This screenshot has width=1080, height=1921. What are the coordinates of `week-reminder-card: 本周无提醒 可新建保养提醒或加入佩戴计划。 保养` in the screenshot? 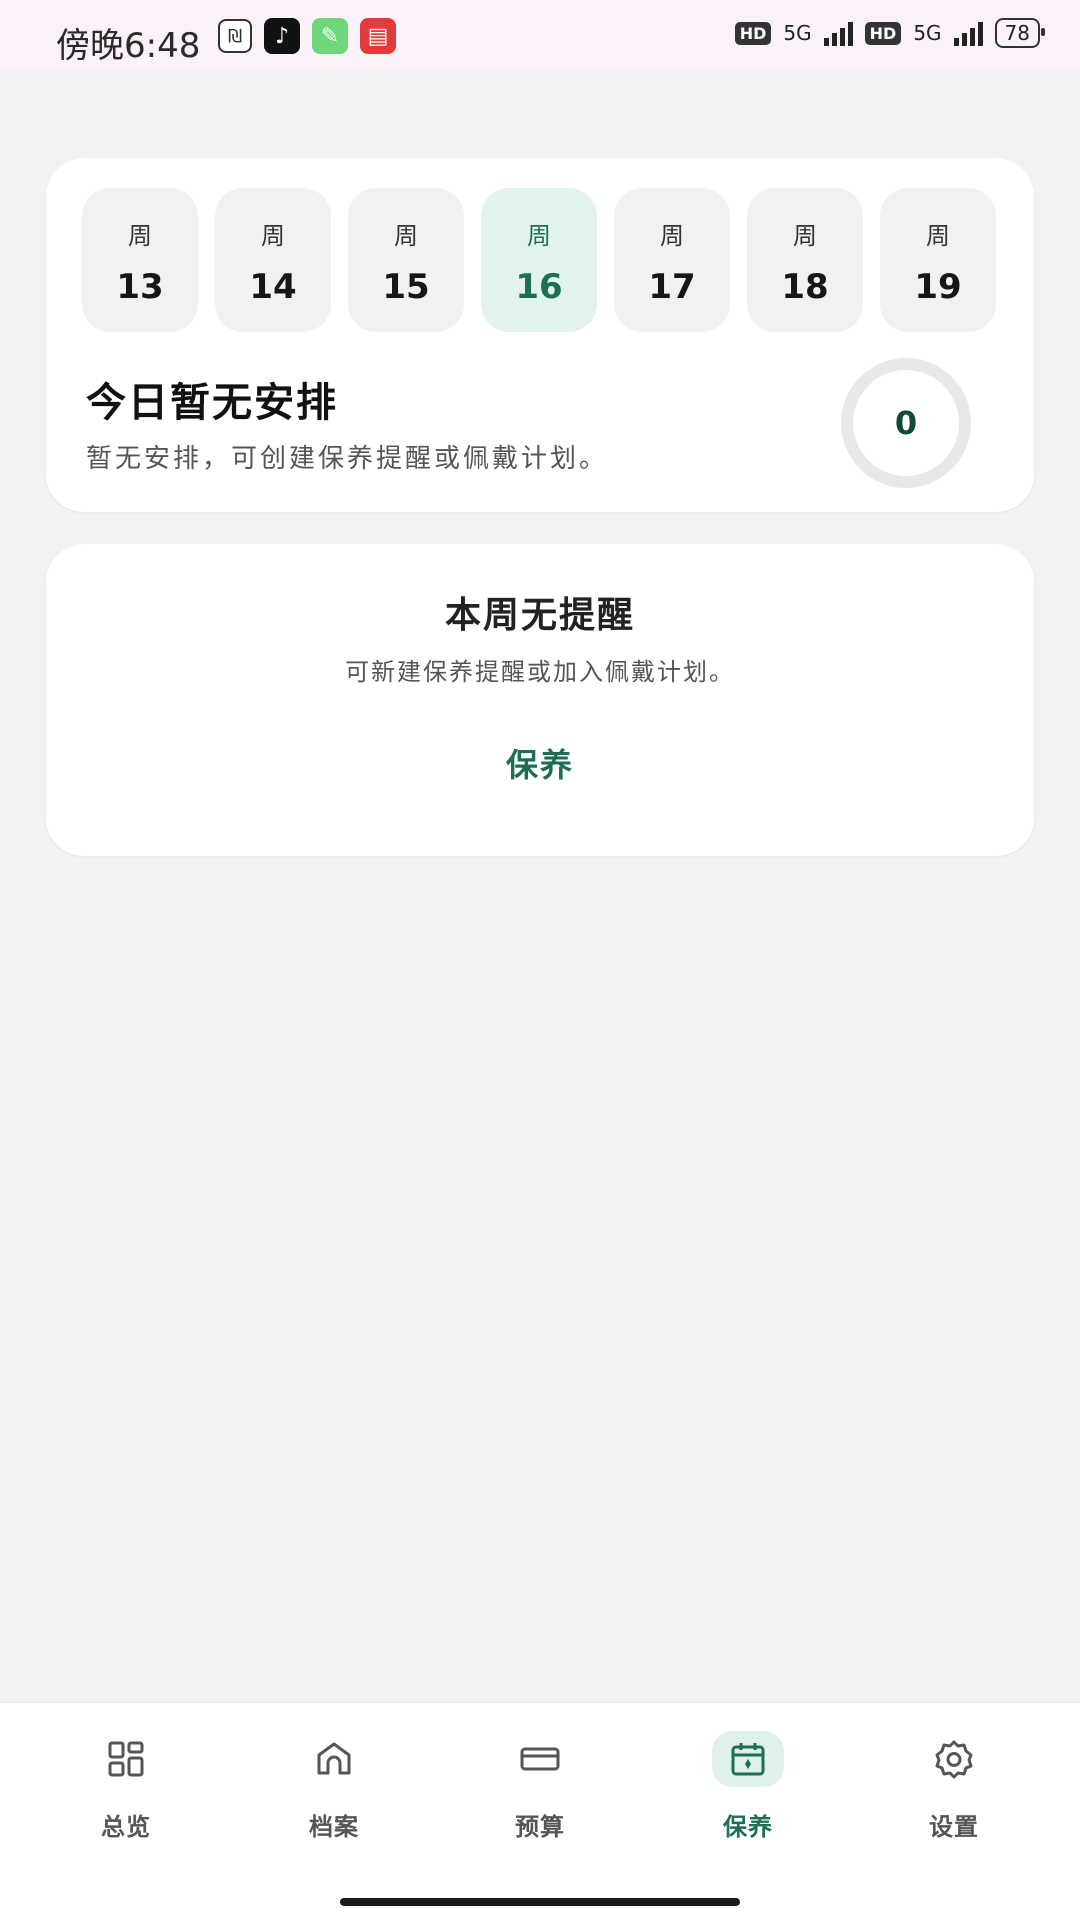 It's located at (540, 700).